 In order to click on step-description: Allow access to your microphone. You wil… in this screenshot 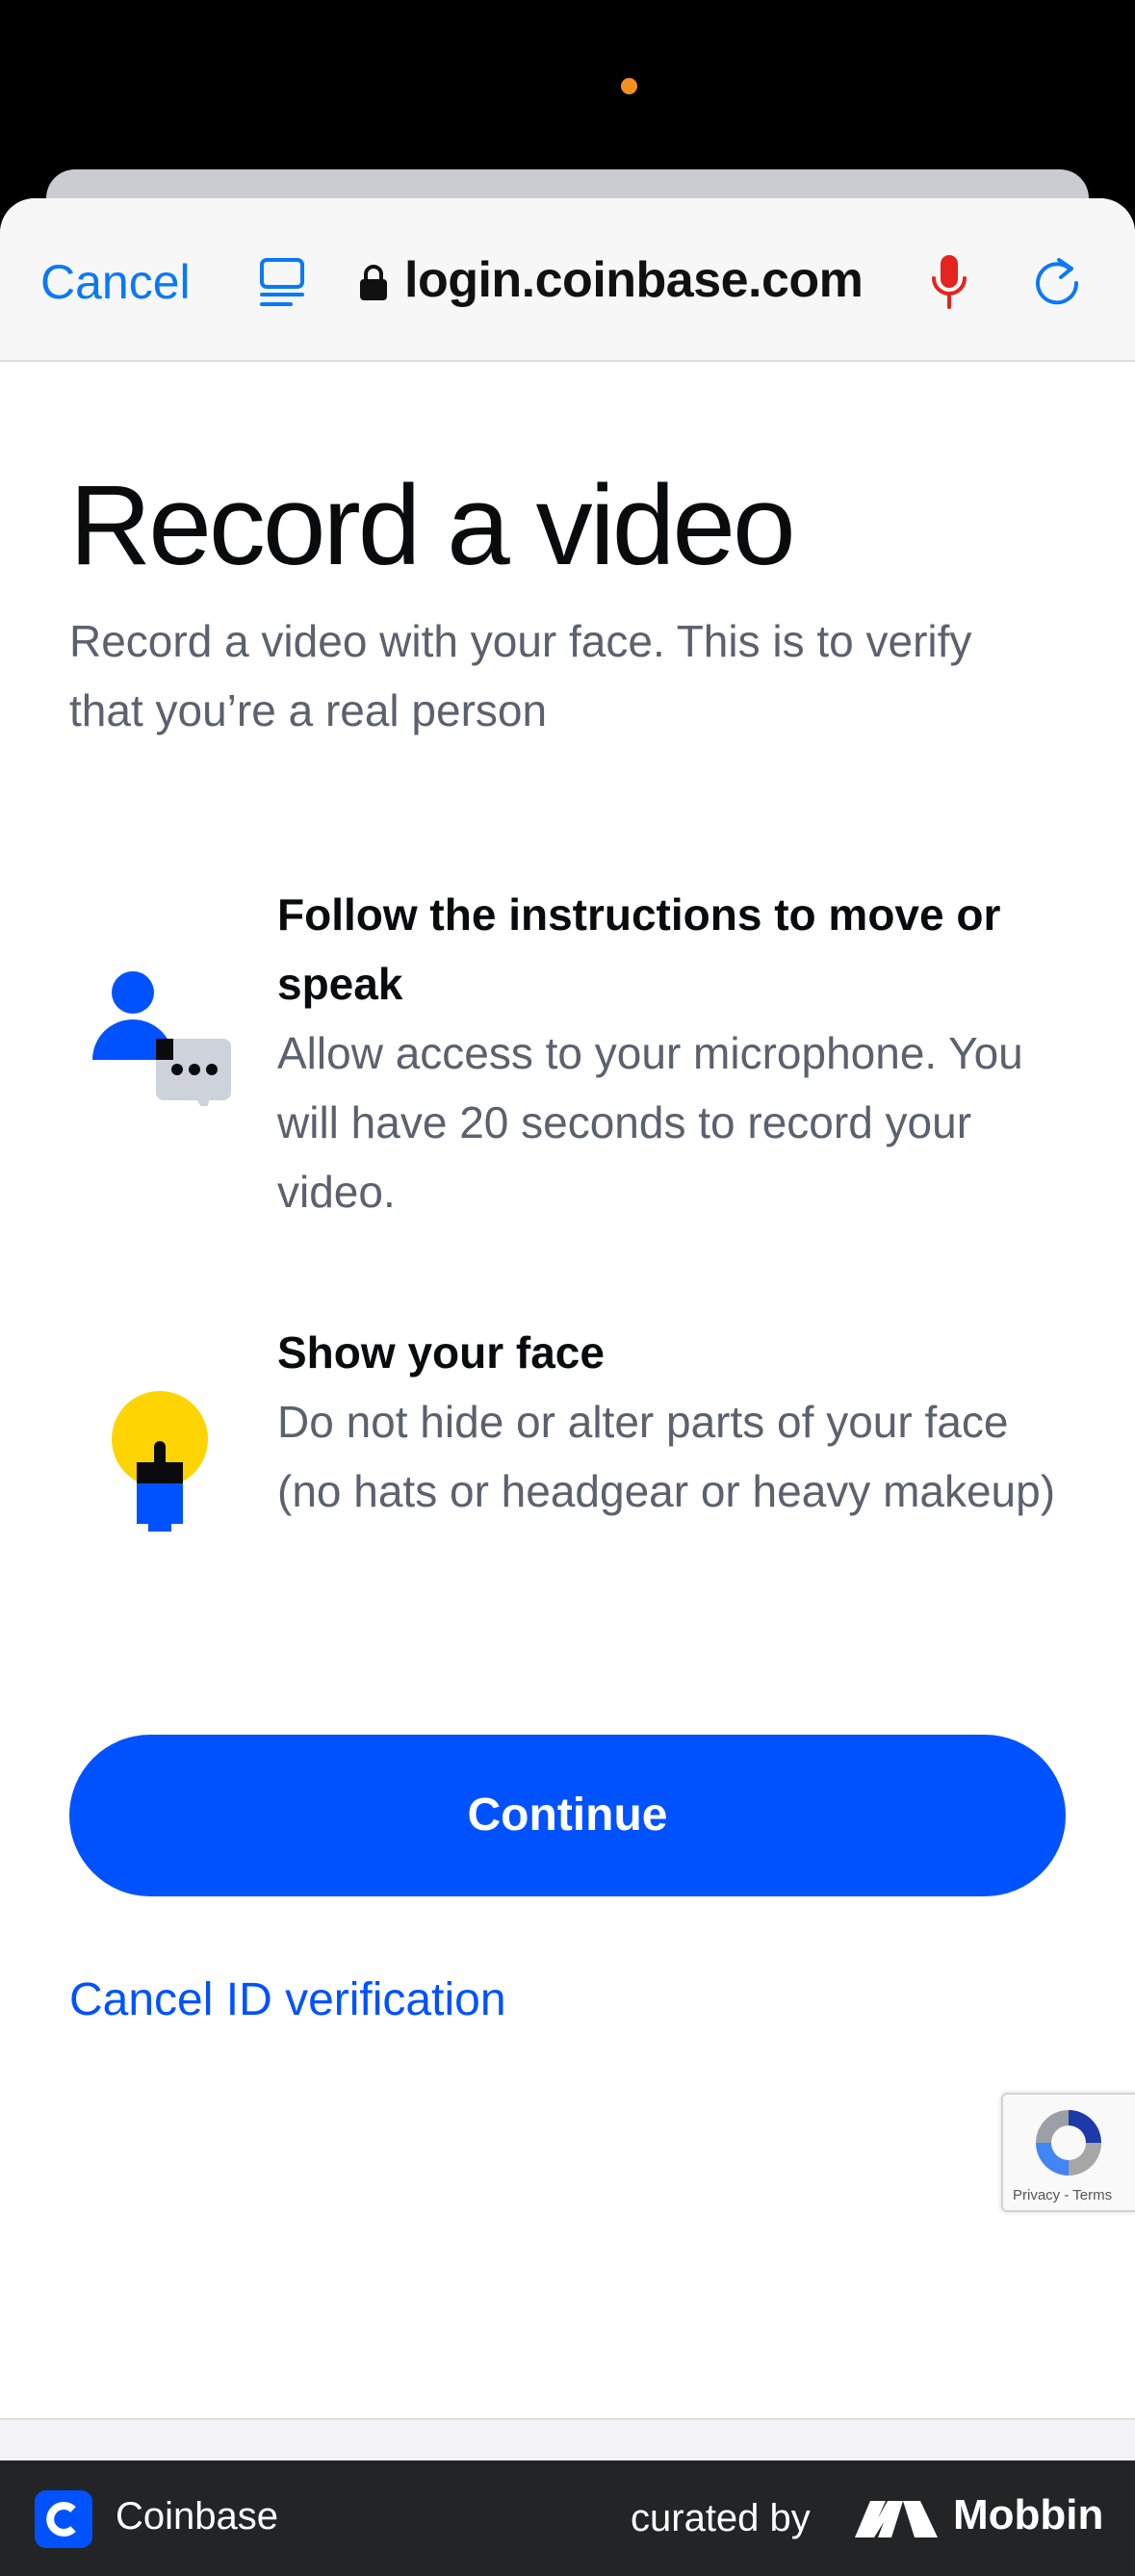, I will do `click(650, 1123)`.